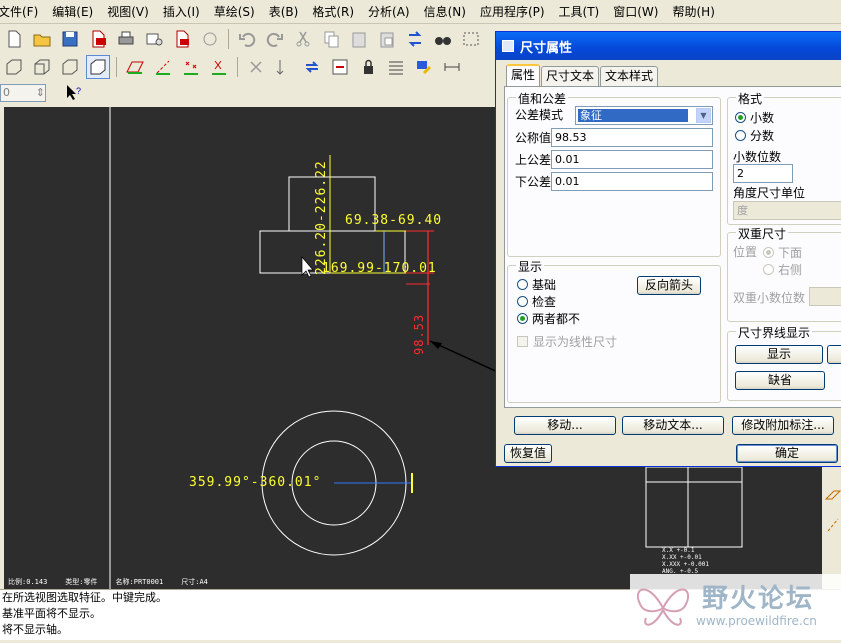  I want to click on delete-x-icon, so click(256, 67).